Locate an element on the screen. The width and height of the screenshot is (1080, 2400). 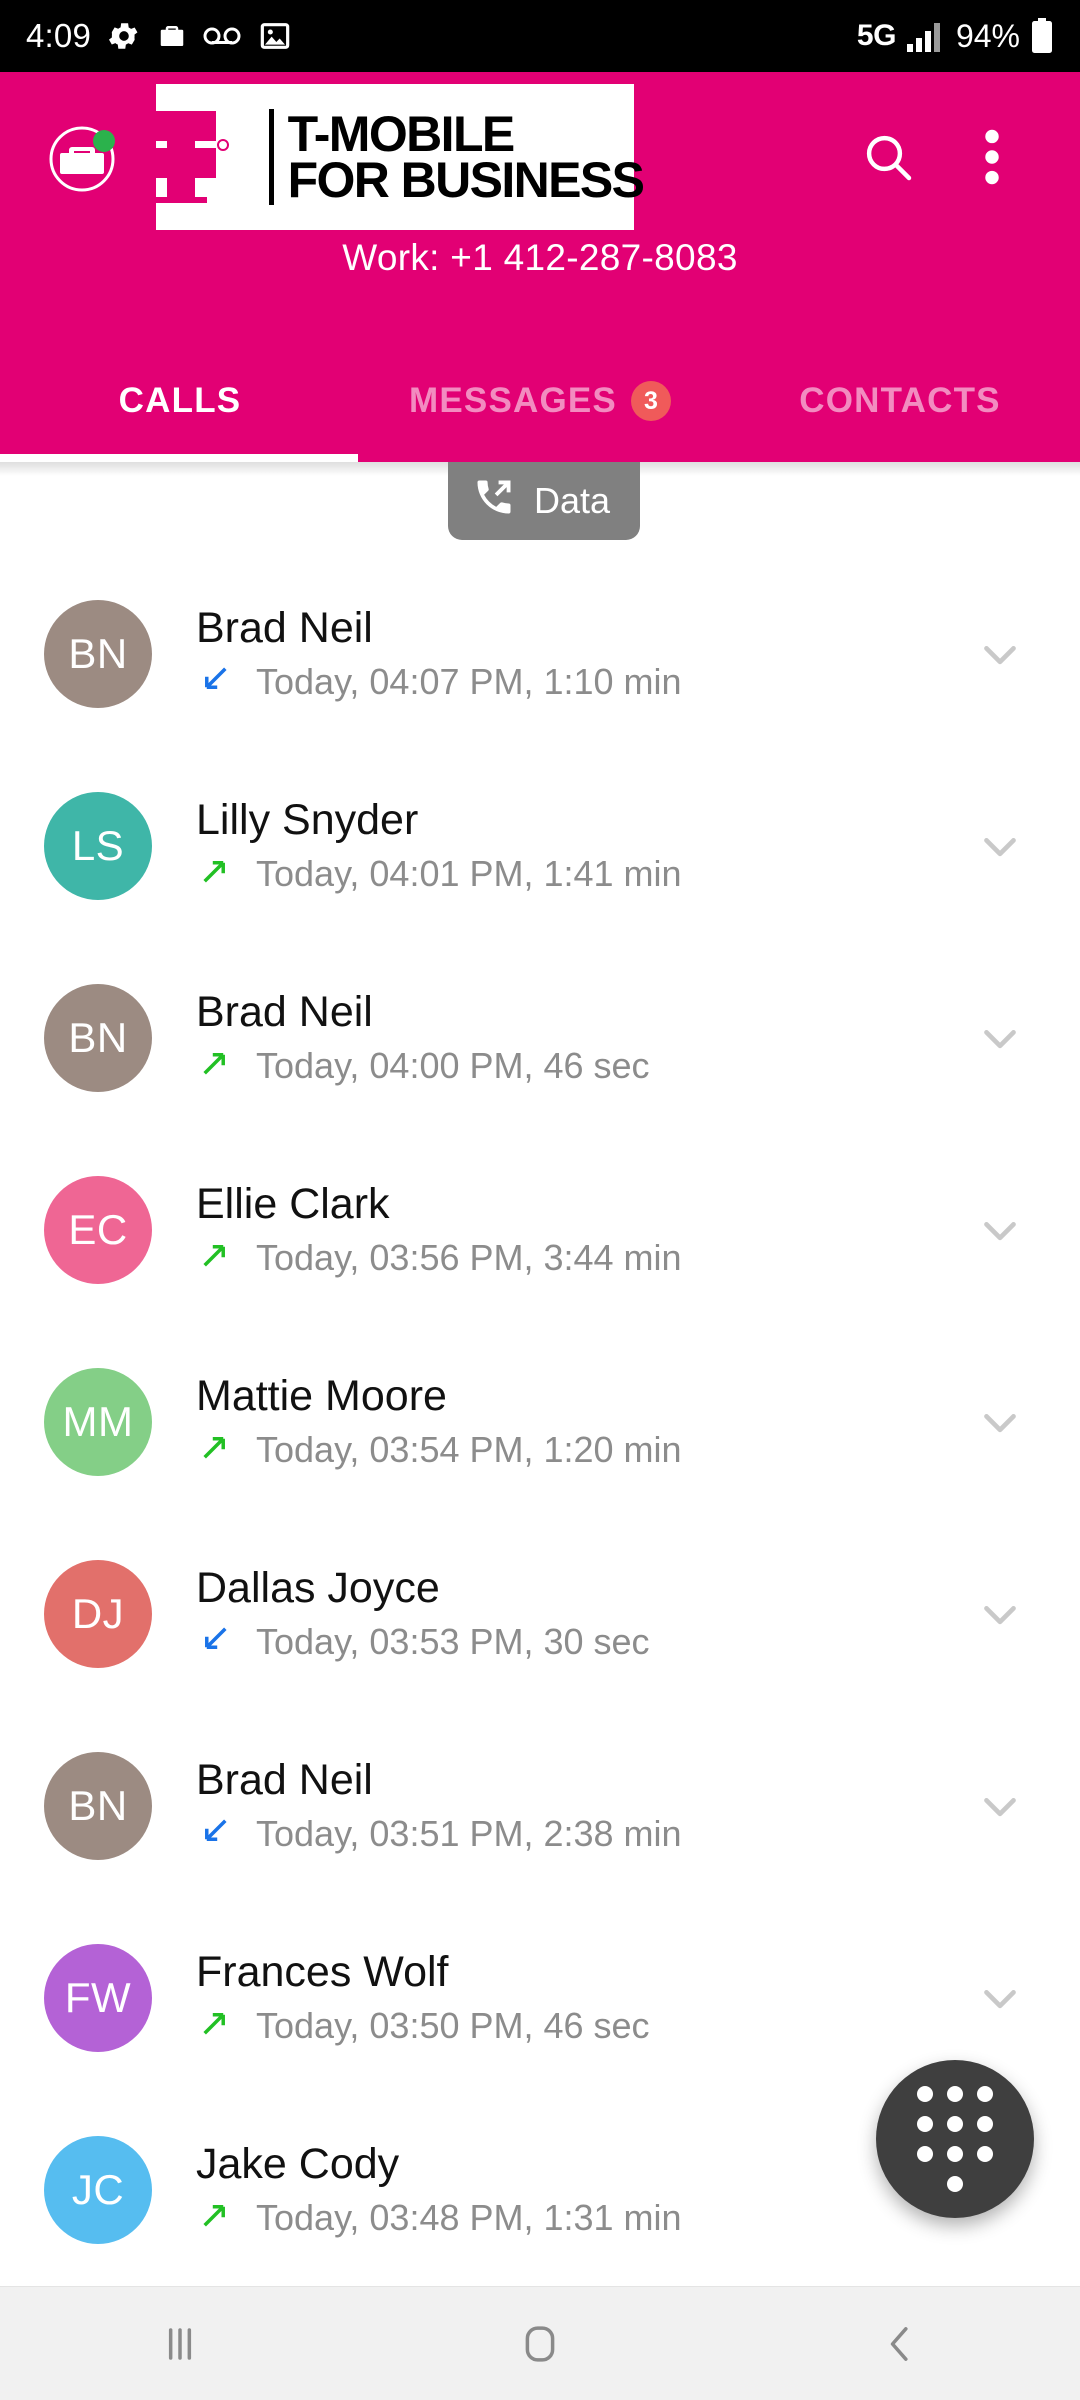
home-icon is located at coordinates (540, 2343).